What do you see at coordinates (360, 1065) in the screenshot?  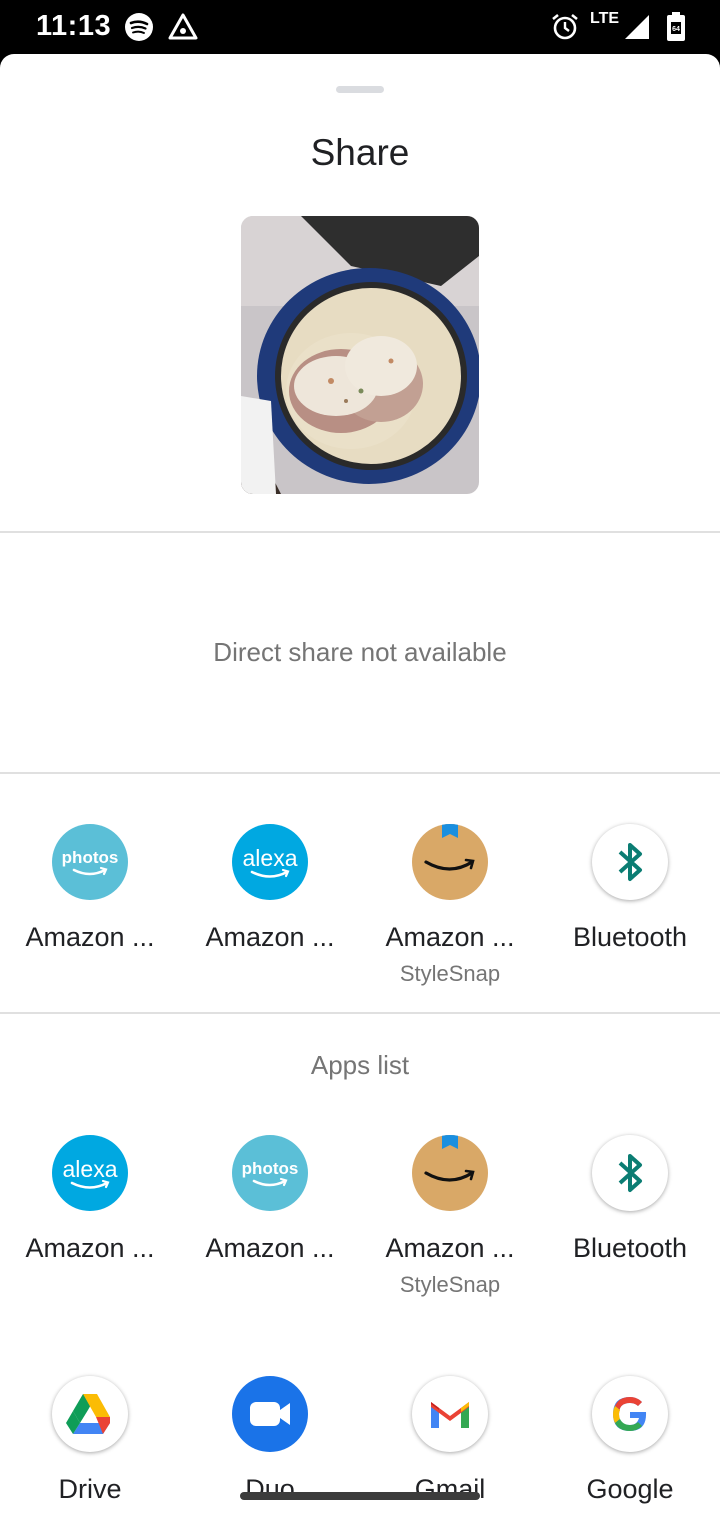 I see `apps-list-header: Apps list` at bounding box center [360, 1065].